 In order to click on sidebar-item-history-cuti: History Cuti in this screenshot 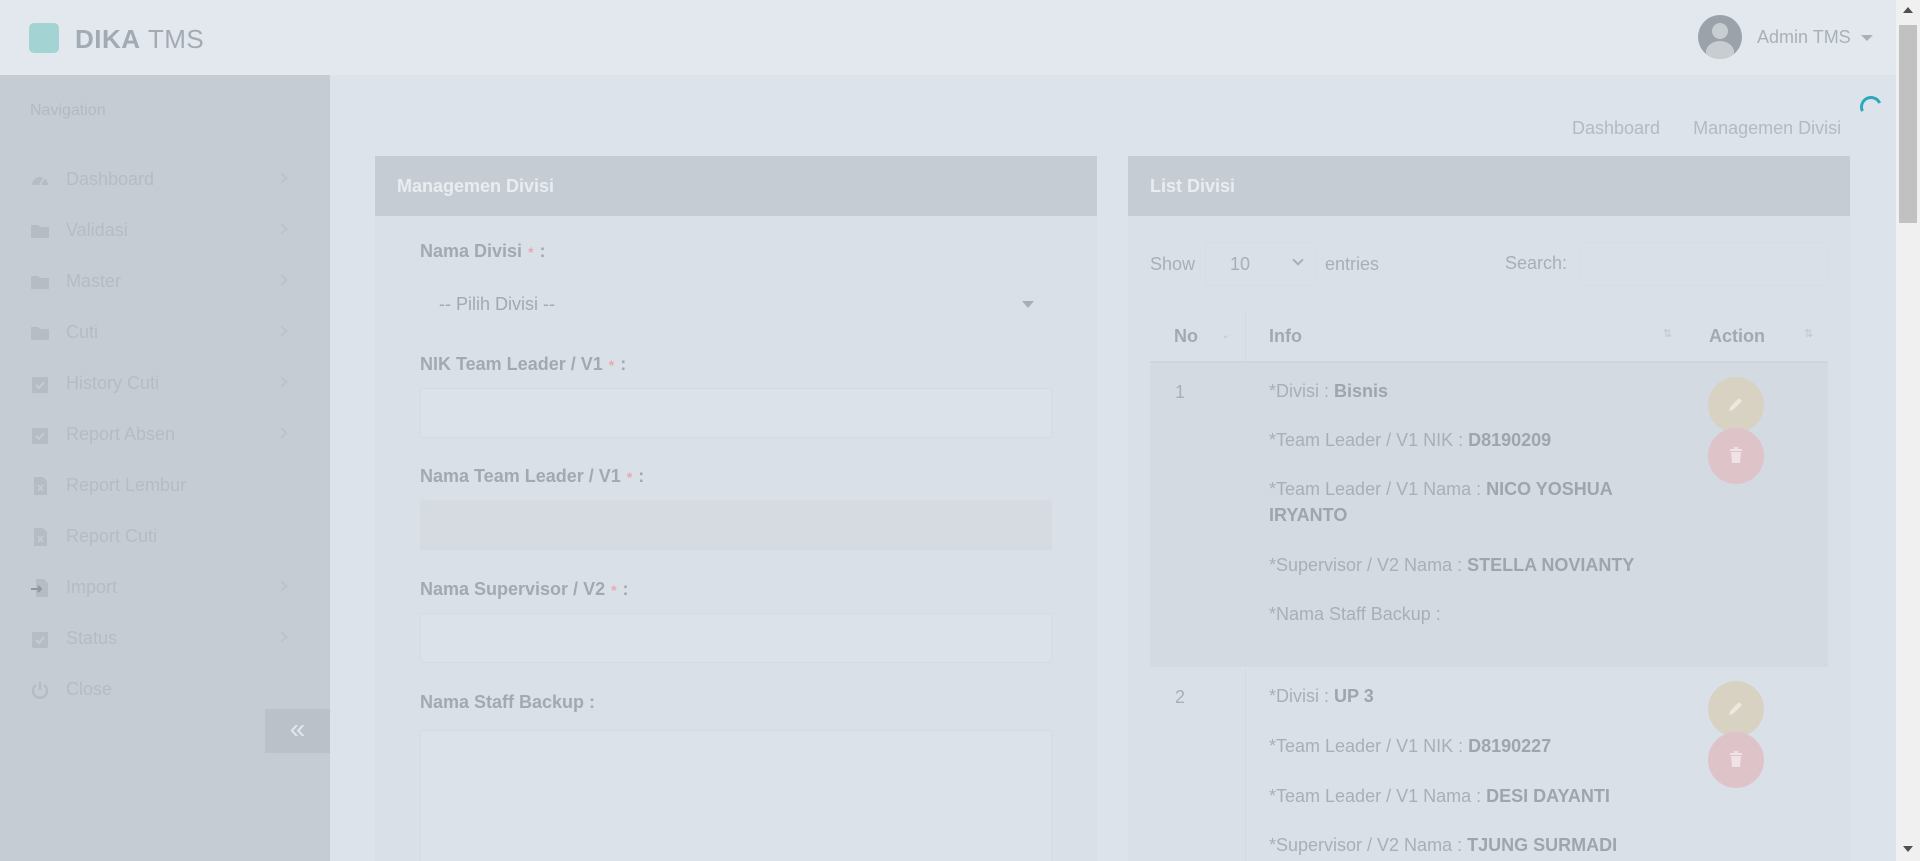, I will do `click(165, 384)`.